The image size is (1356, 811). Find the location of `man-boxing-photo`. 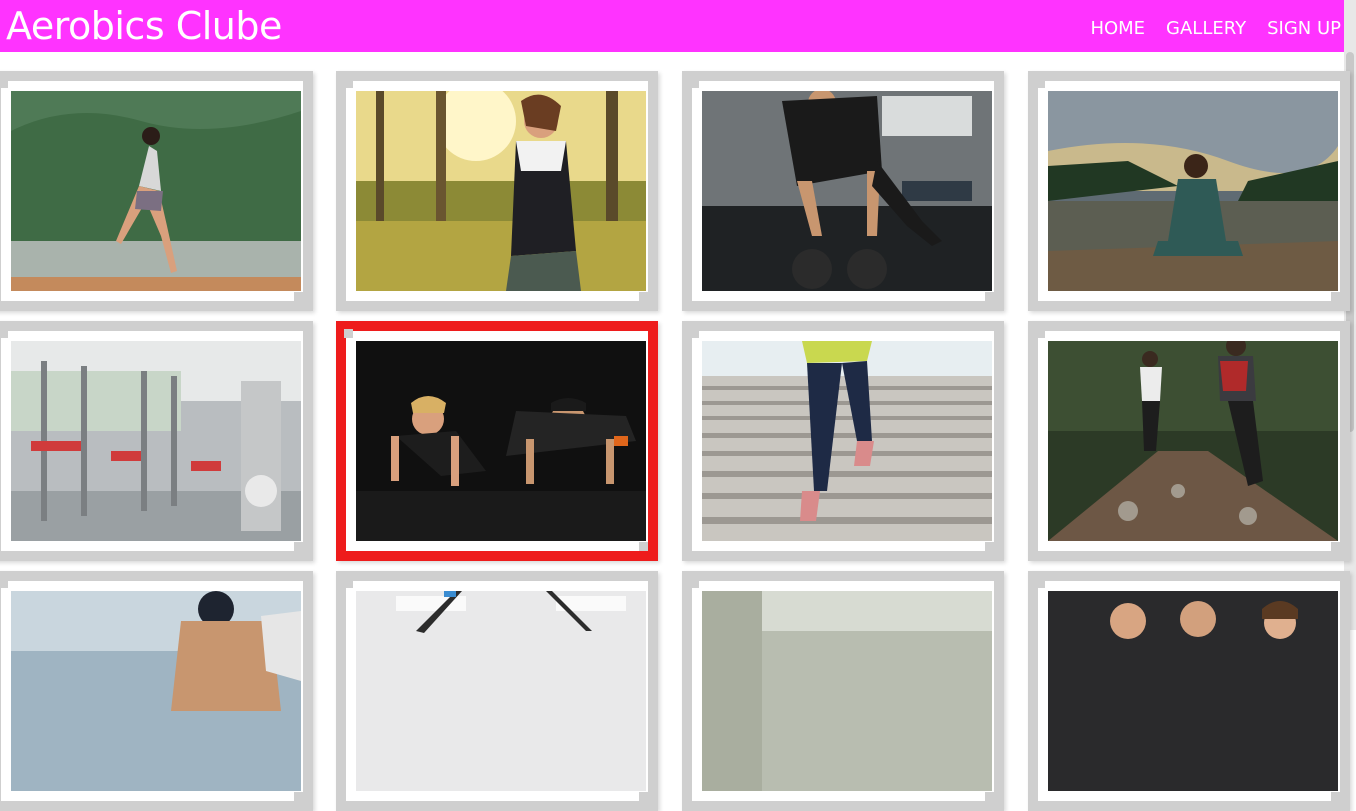

man-boxing-photo is located at coordinates (156, 691).